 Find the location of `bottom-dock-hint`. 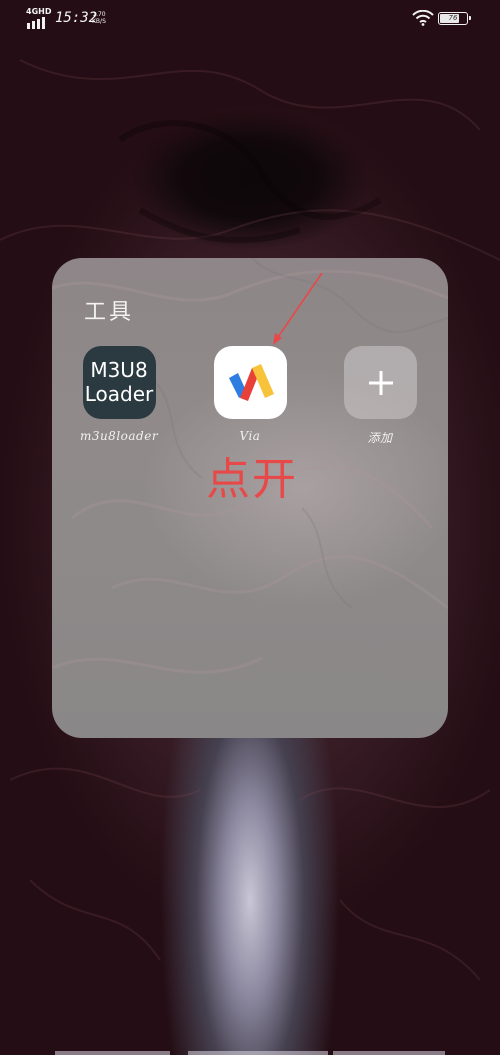

bottom-dock-hint is located at coordinates (250, 1053).